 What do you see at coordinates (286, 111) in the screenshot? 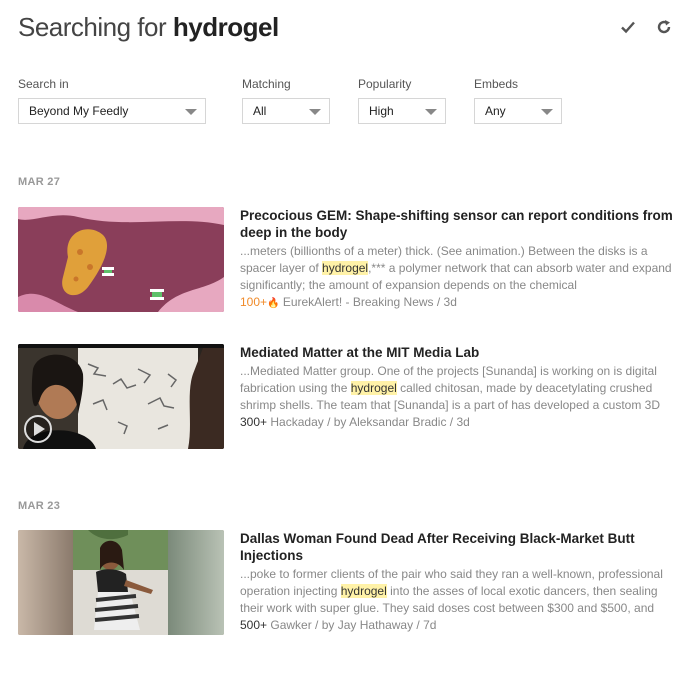
I see `matching-select: All` at bounding box center [286, 111].